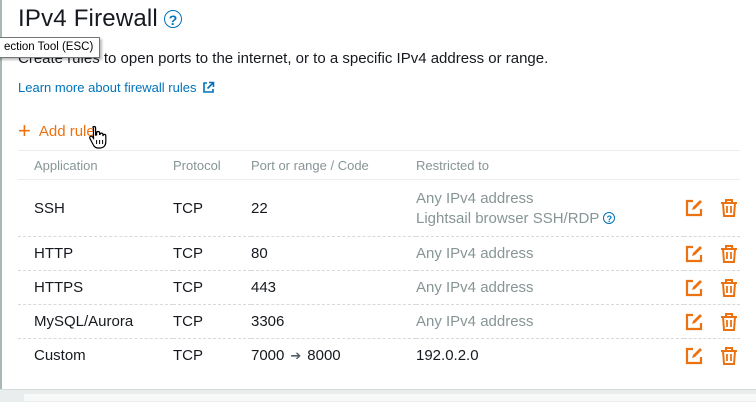 This screenshot has height=402, width=756. What do you see at coordinates (98, 137) in the screenshot?
I see `hand-pointer-icon` at bounding box center [98, 137].